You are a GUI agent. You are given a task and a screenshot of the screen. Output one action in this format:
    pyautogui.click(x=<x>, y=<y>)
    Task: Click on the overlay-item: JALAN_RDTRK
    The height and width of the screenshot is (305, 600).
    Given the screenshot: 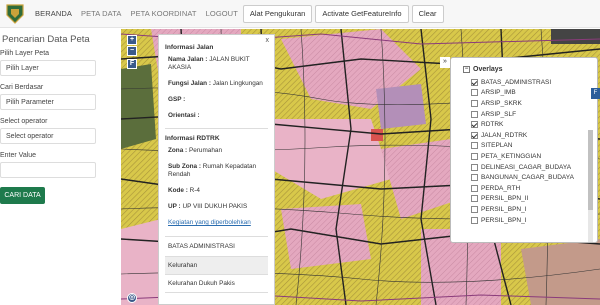 What is the action you would take?
    pyautogui.click(x=534, y=135)
    